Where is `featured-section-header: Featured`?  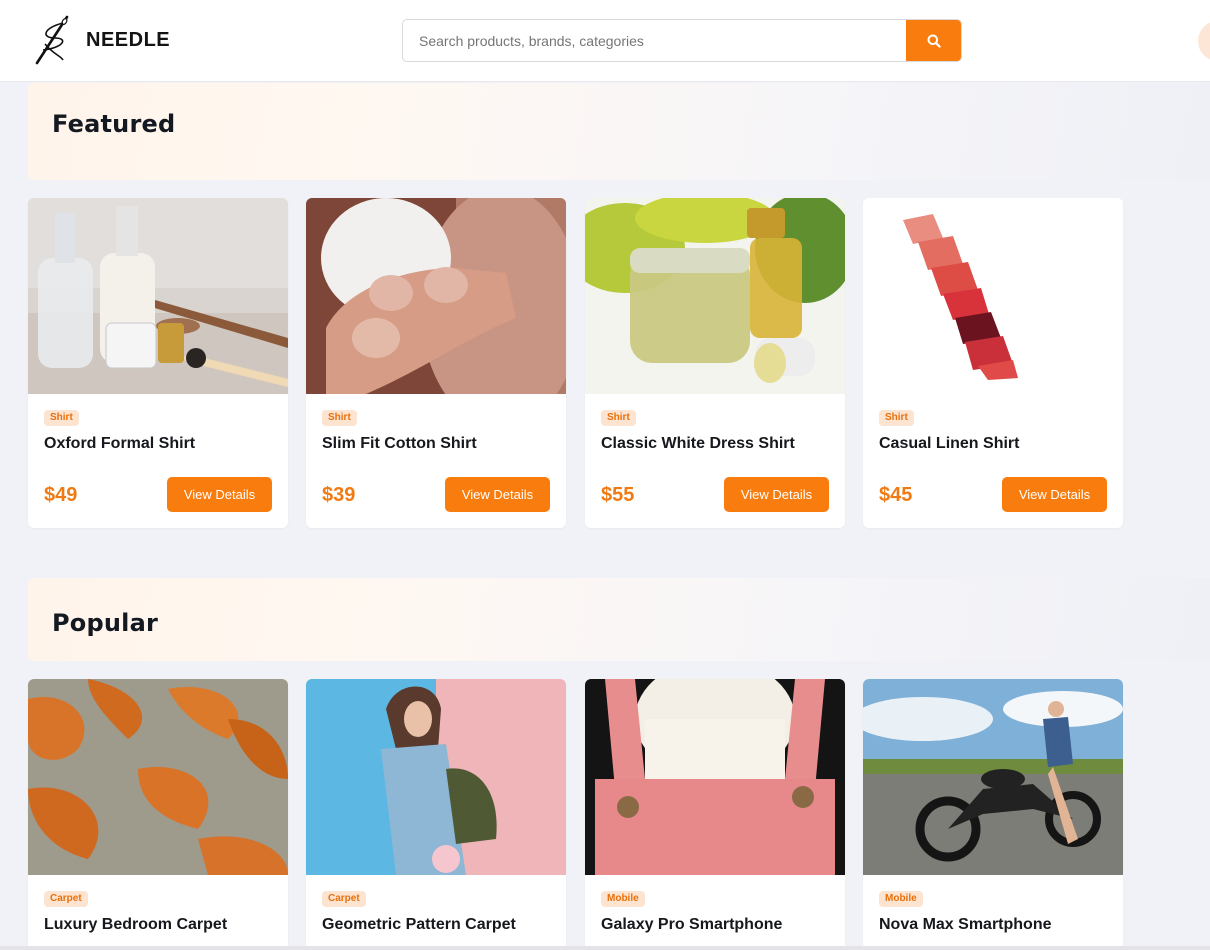 featured-section-header: Featured is located at coordinates (619, 131).